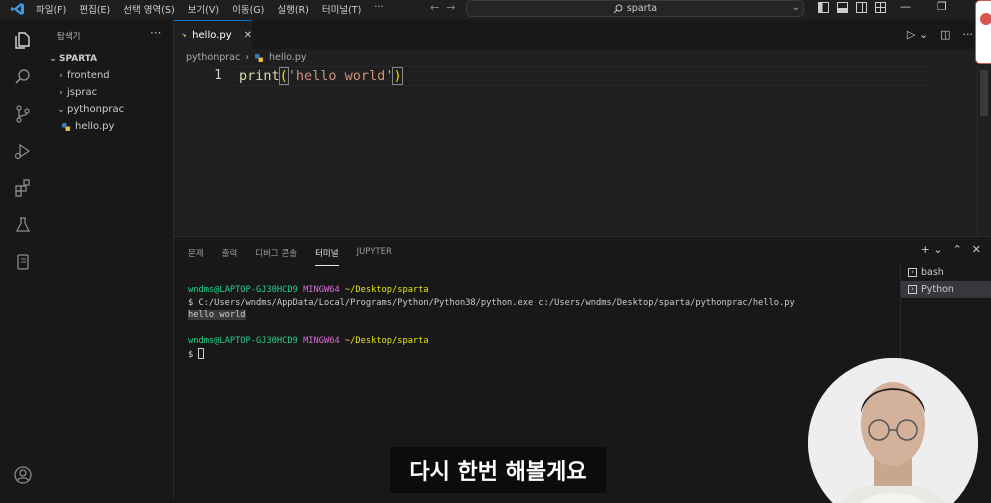  What do you see at coordinates (18, 9) in the screenshot?
I see `vscode-logo-icon` at bounding box center [18, 9].